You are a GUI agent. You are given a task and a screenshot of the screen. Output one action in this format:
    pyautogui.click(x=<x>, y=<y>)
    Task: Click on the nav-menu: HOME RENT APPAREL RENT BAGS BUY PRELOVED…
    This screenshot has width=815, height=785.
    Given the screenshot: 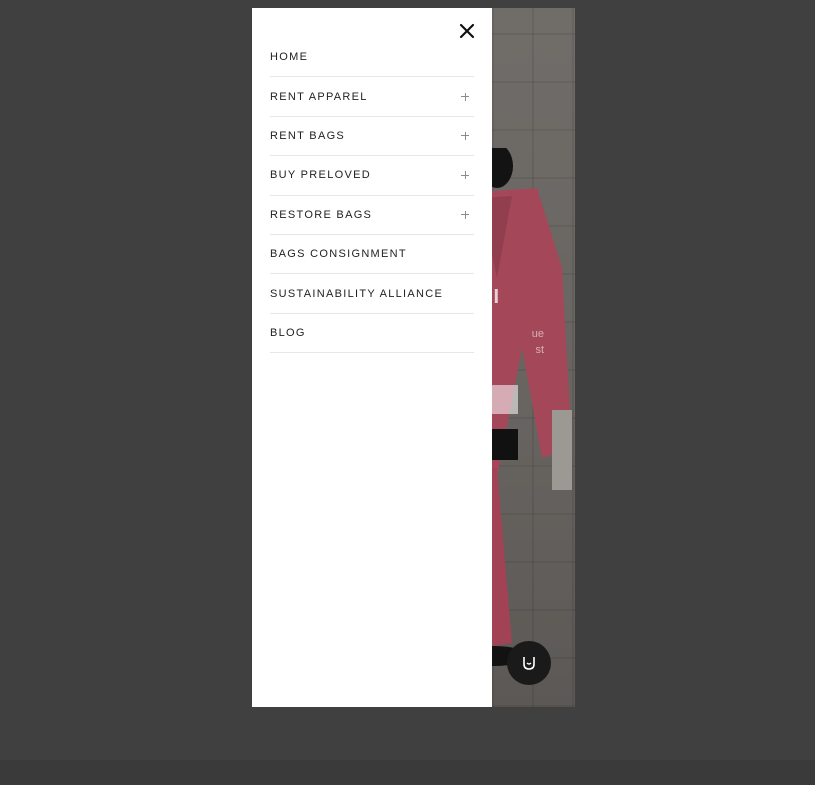 What is the action you would take?
    pyautogui.click(x=372, y=196)
    